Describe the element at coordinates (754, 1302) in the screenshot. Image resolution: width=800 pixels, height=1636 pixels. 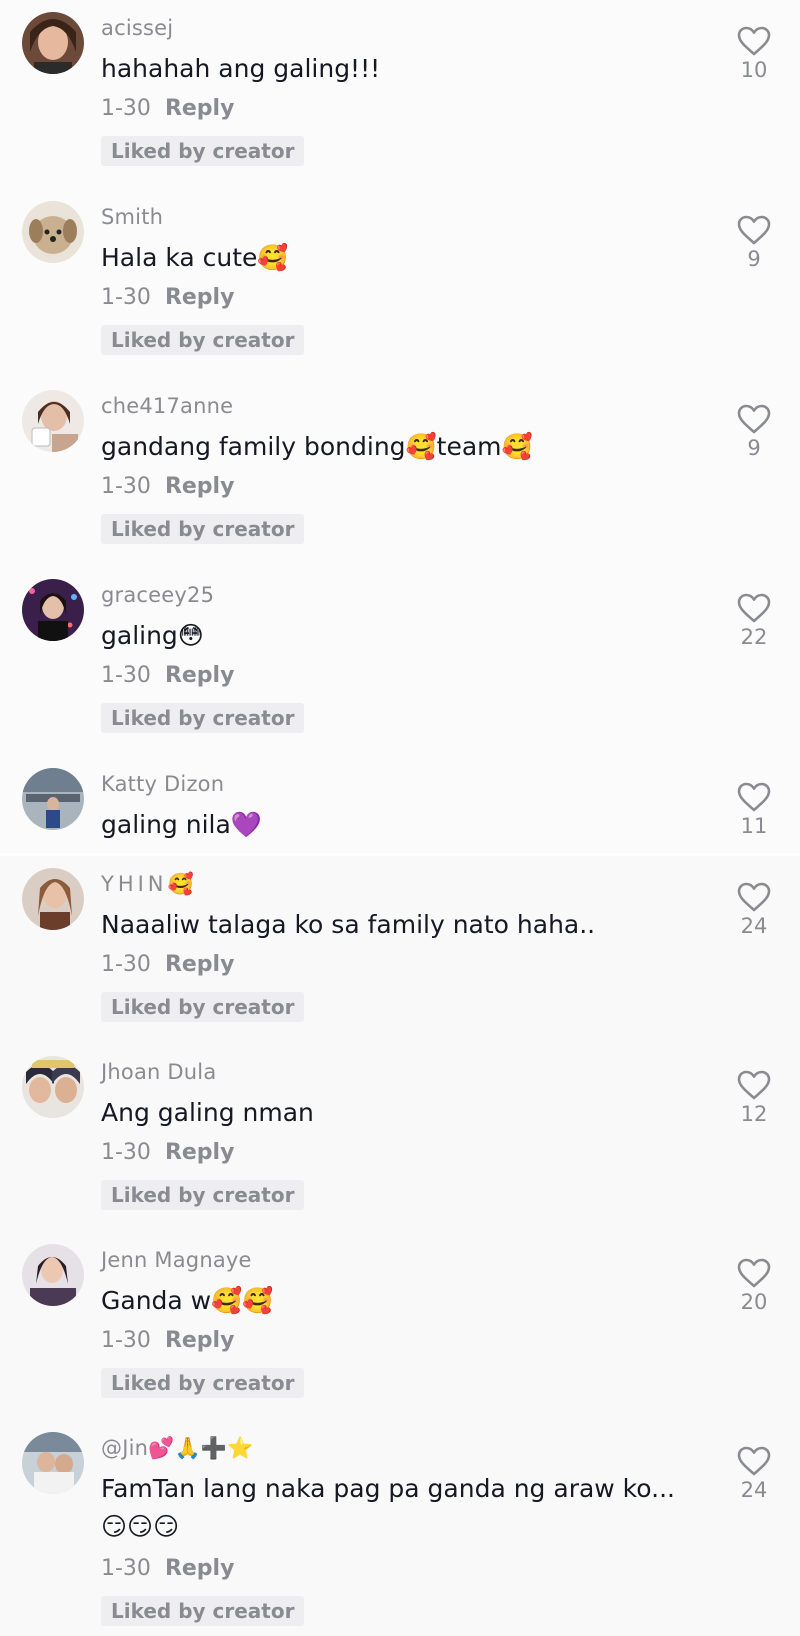
I see `like-count: 20` at that location.